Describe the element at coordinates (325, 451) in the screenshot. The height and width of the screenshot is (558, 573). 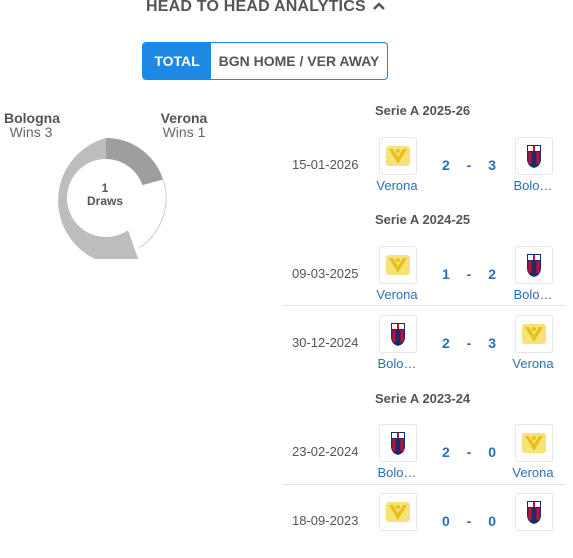
I see `match-date: 23-02-2024` at that location.